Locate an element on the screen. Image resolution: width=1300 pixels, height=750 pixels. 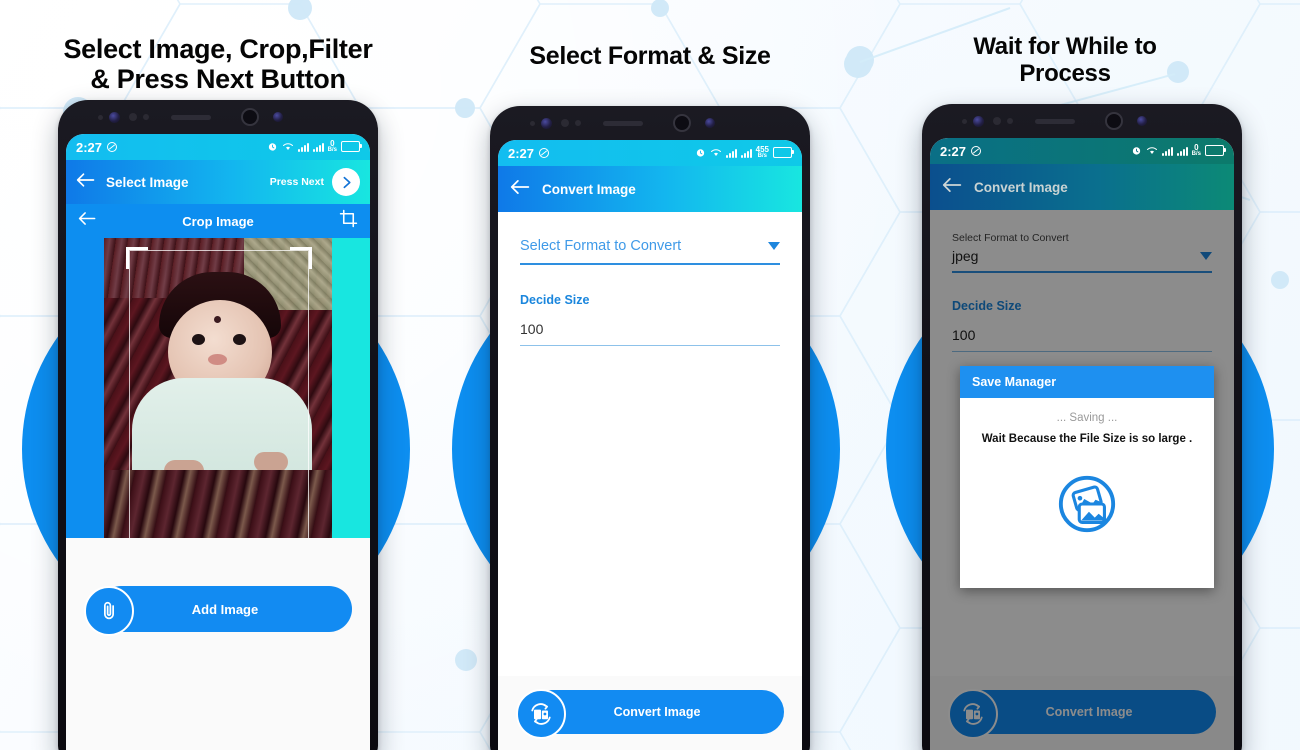
press-next-group: Press Next is located at coordinates (315, 182).